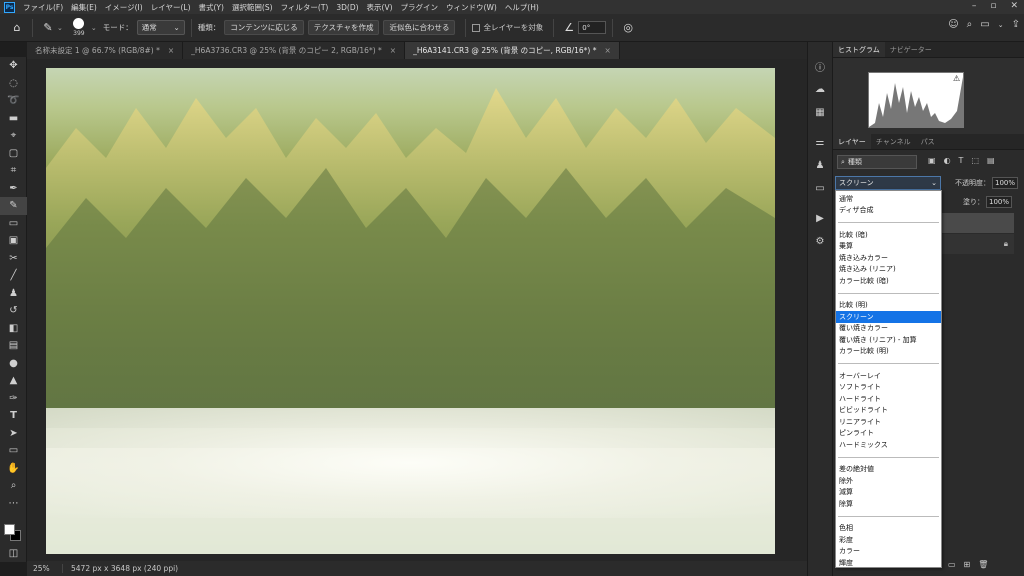 The image size is (1024, 576). Describe the element at coordinates (970, 24) in the screenshot. I see `search-icon: ⌕` at that location.